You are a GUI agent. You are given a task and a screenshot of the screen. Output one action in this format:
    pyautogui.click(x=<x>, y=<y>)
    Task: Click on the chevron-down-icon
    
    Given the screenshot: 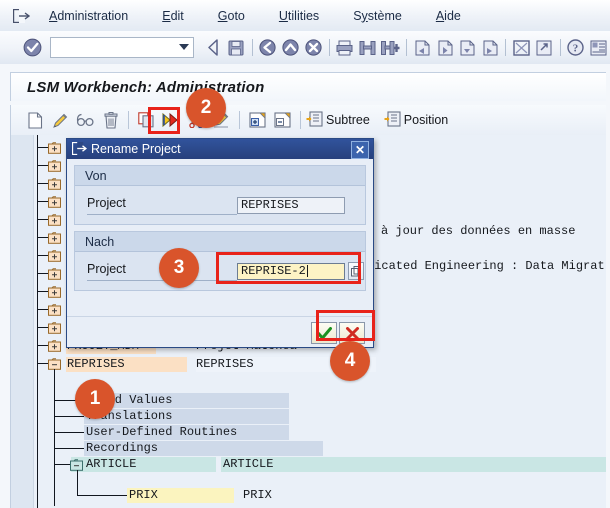 What is the action you would take?
    pyautogui.click(x=184, y=47)
    